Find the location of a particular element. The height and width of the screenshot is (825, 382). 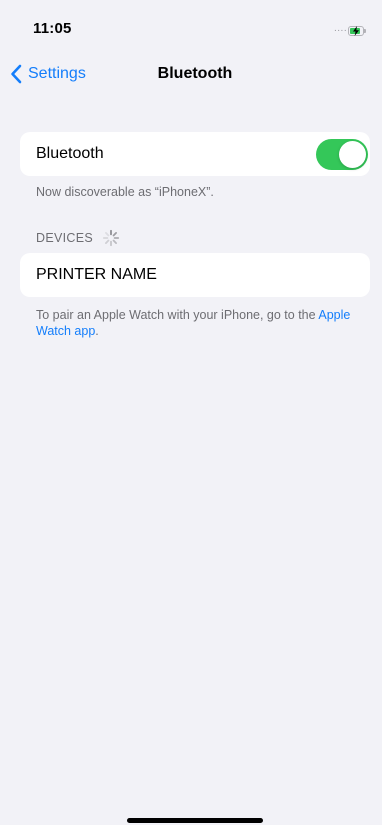

navigation-bar: Settings Bluetooth is located at coordinates (191, 74).